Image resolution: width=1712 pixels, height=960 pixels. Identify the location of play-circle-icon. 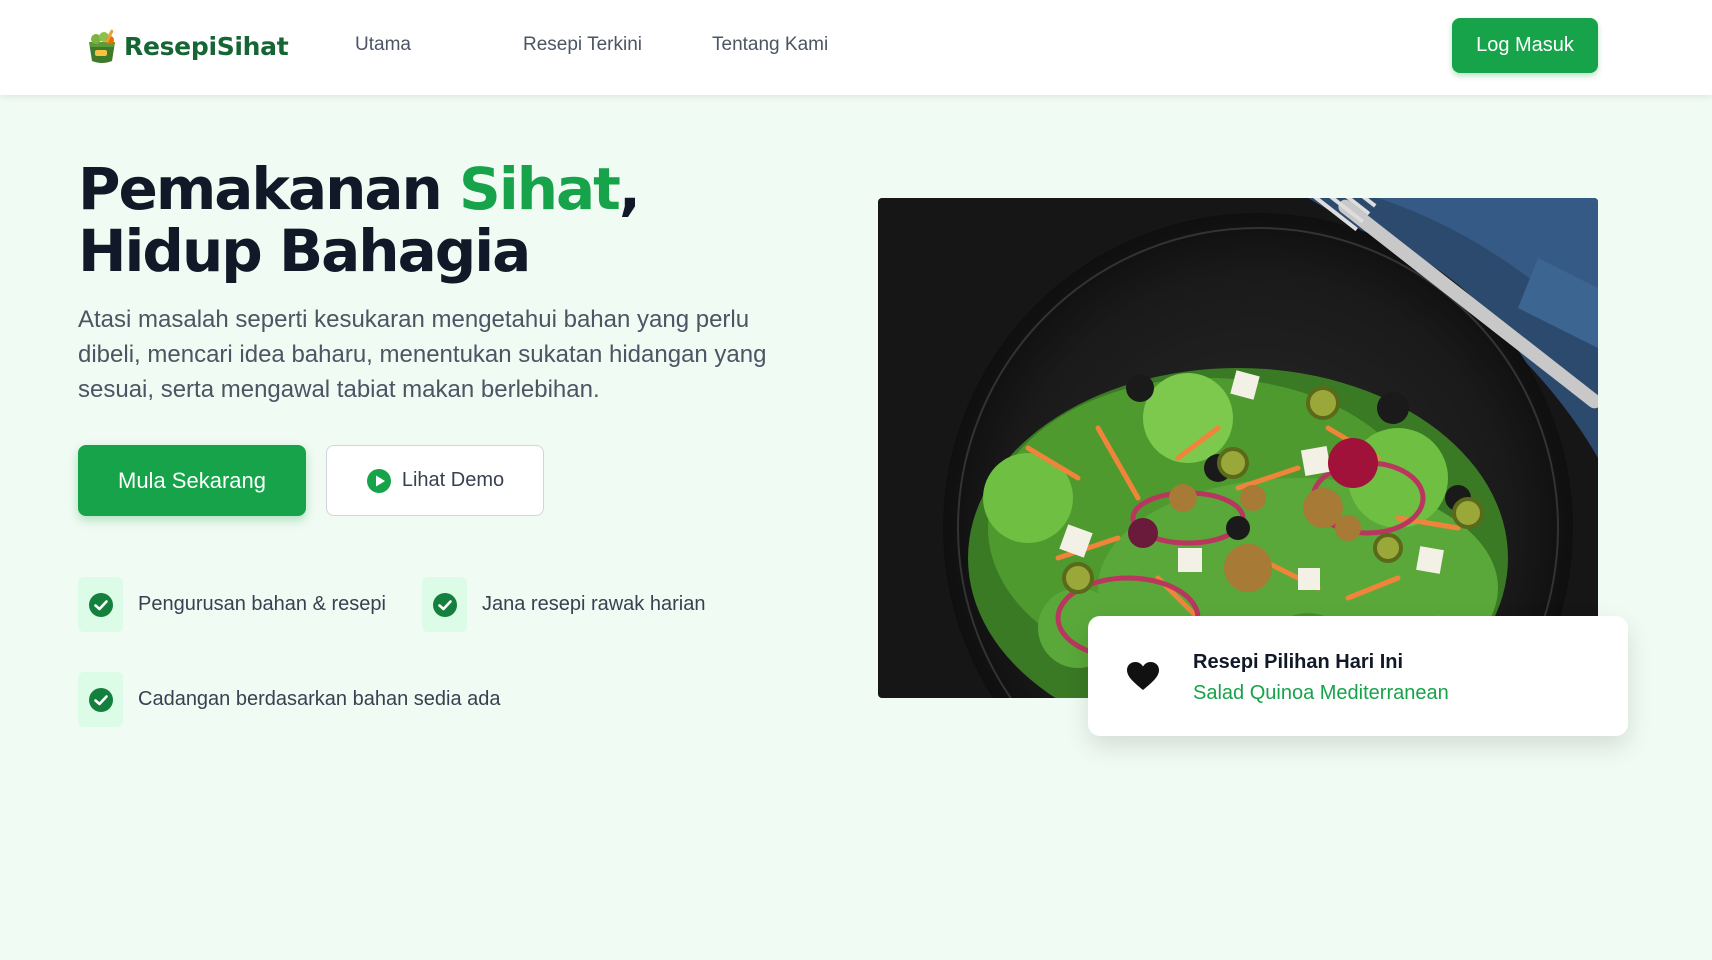
(378, 480).